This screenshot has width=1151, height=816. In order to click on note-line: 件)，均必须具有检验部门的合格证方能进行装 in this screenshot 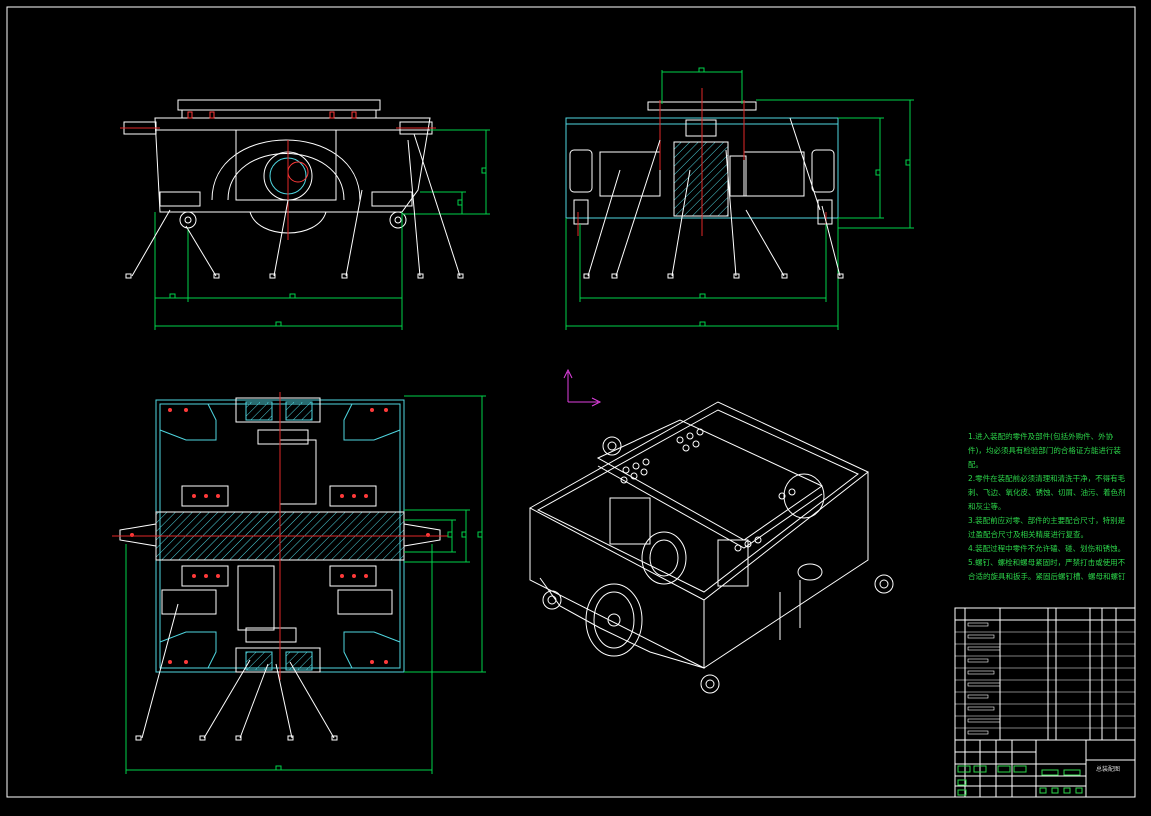, I will do `click(1044, 450)`.